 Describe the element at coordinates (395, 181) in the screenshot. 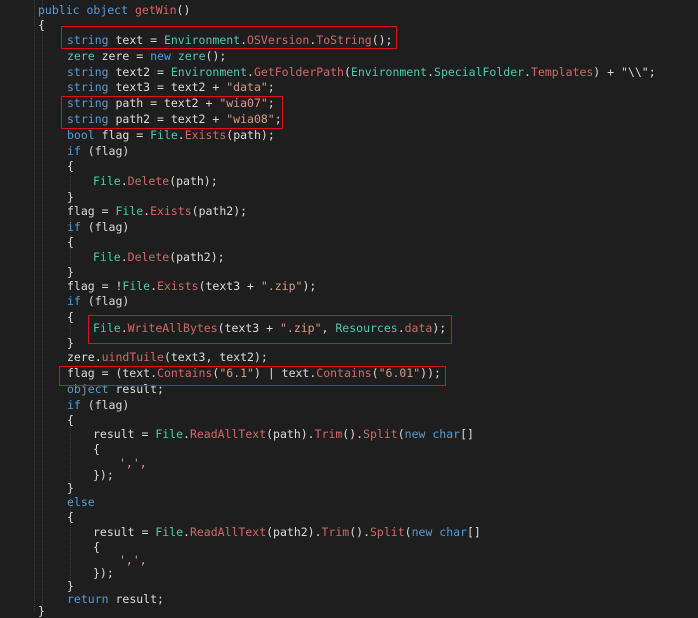

I see `code-line: File.Delete(path);` at that location.